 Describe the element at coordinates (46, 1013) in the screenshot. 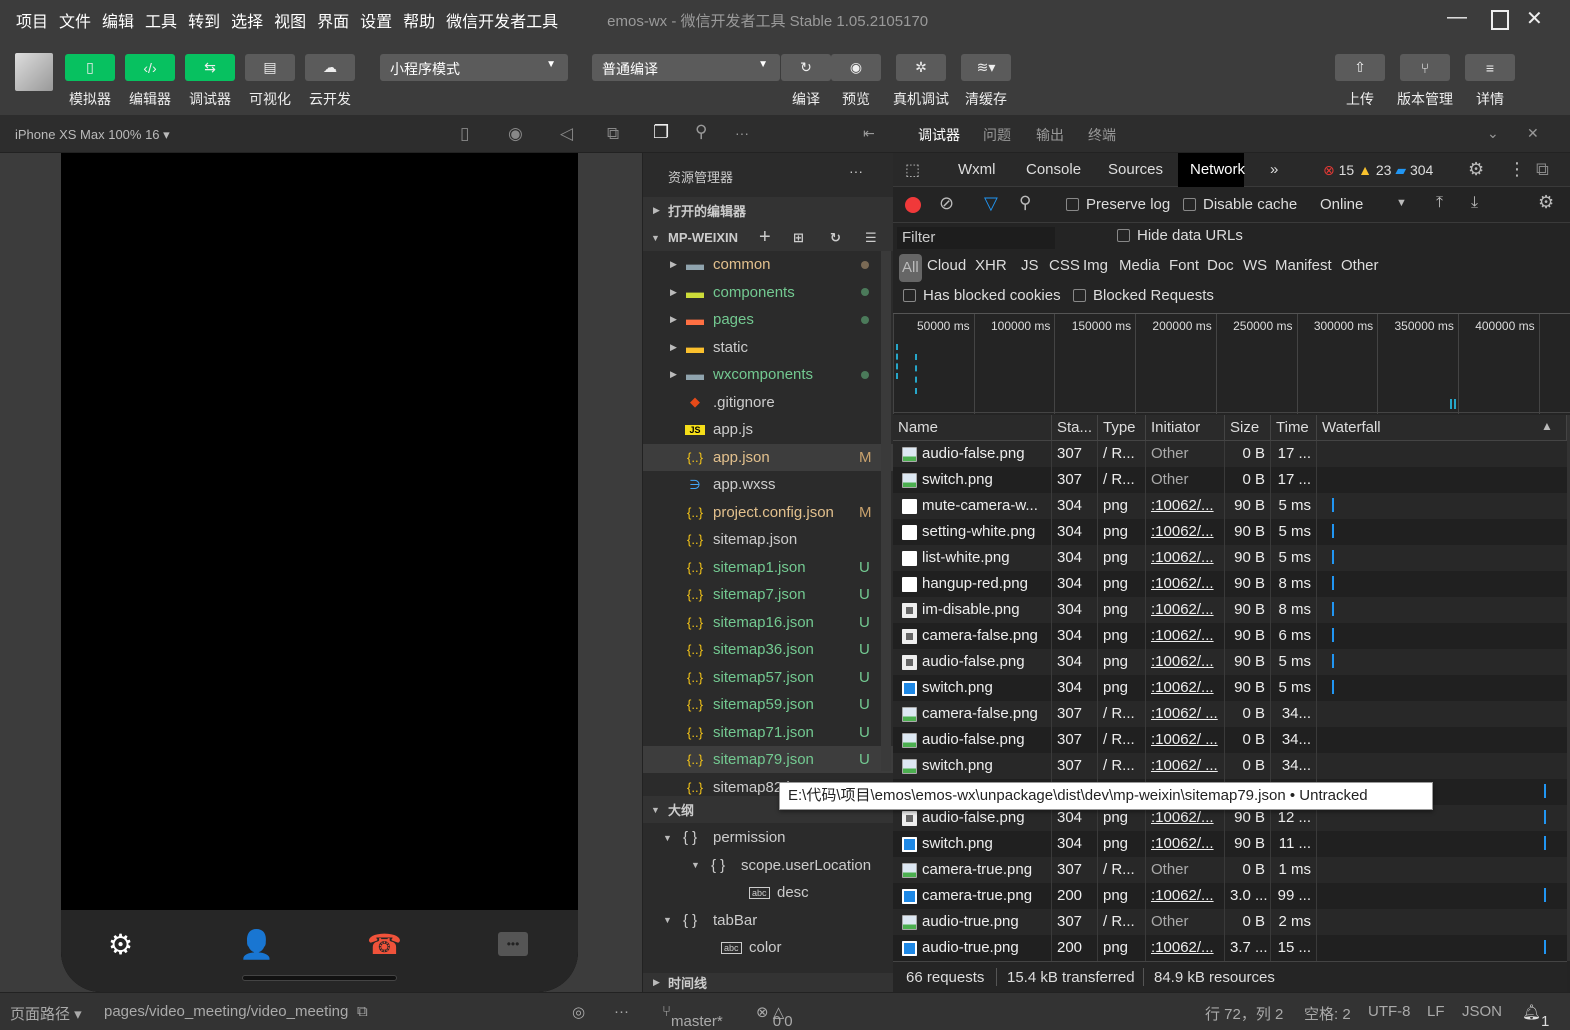

I see `page-path-label: 页面路径 ▾` at that location.